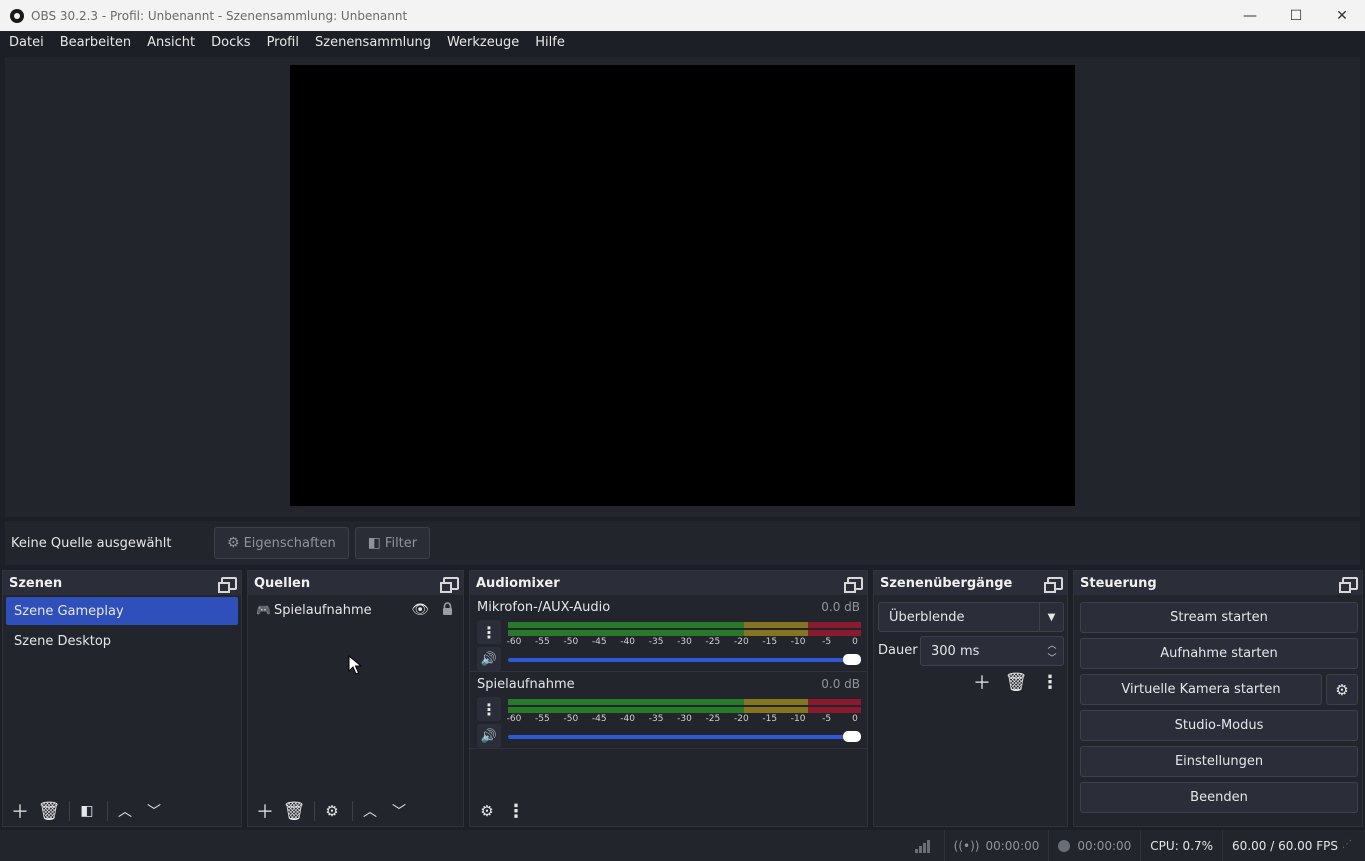 This screenshot has width=1365, height=861. What do you see at coordinates (992, 651) in the screenshot?
I see `duration-input: 300 ms ︿ ﹀` at bounding box center [992, 651].